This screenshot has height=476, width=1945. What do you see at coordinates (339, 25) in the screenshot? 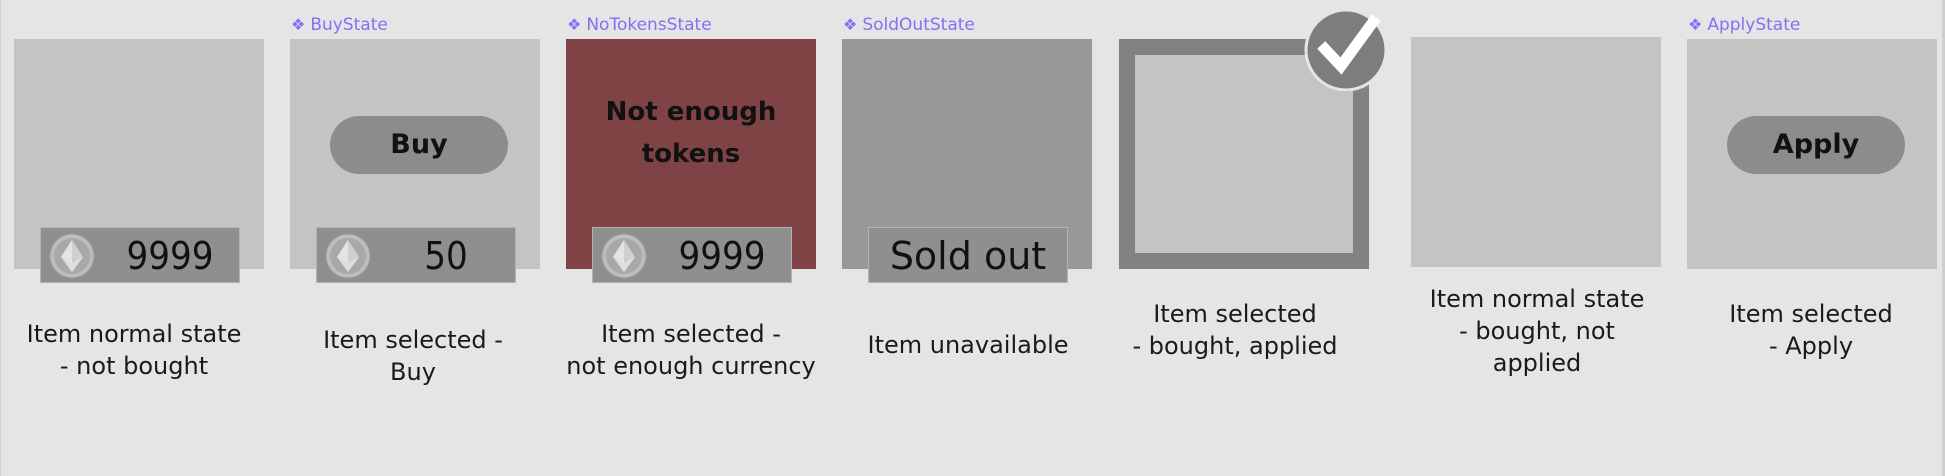
I see `component-label-buy-state: ❖ BuyState` at bounding box center [339, 25].